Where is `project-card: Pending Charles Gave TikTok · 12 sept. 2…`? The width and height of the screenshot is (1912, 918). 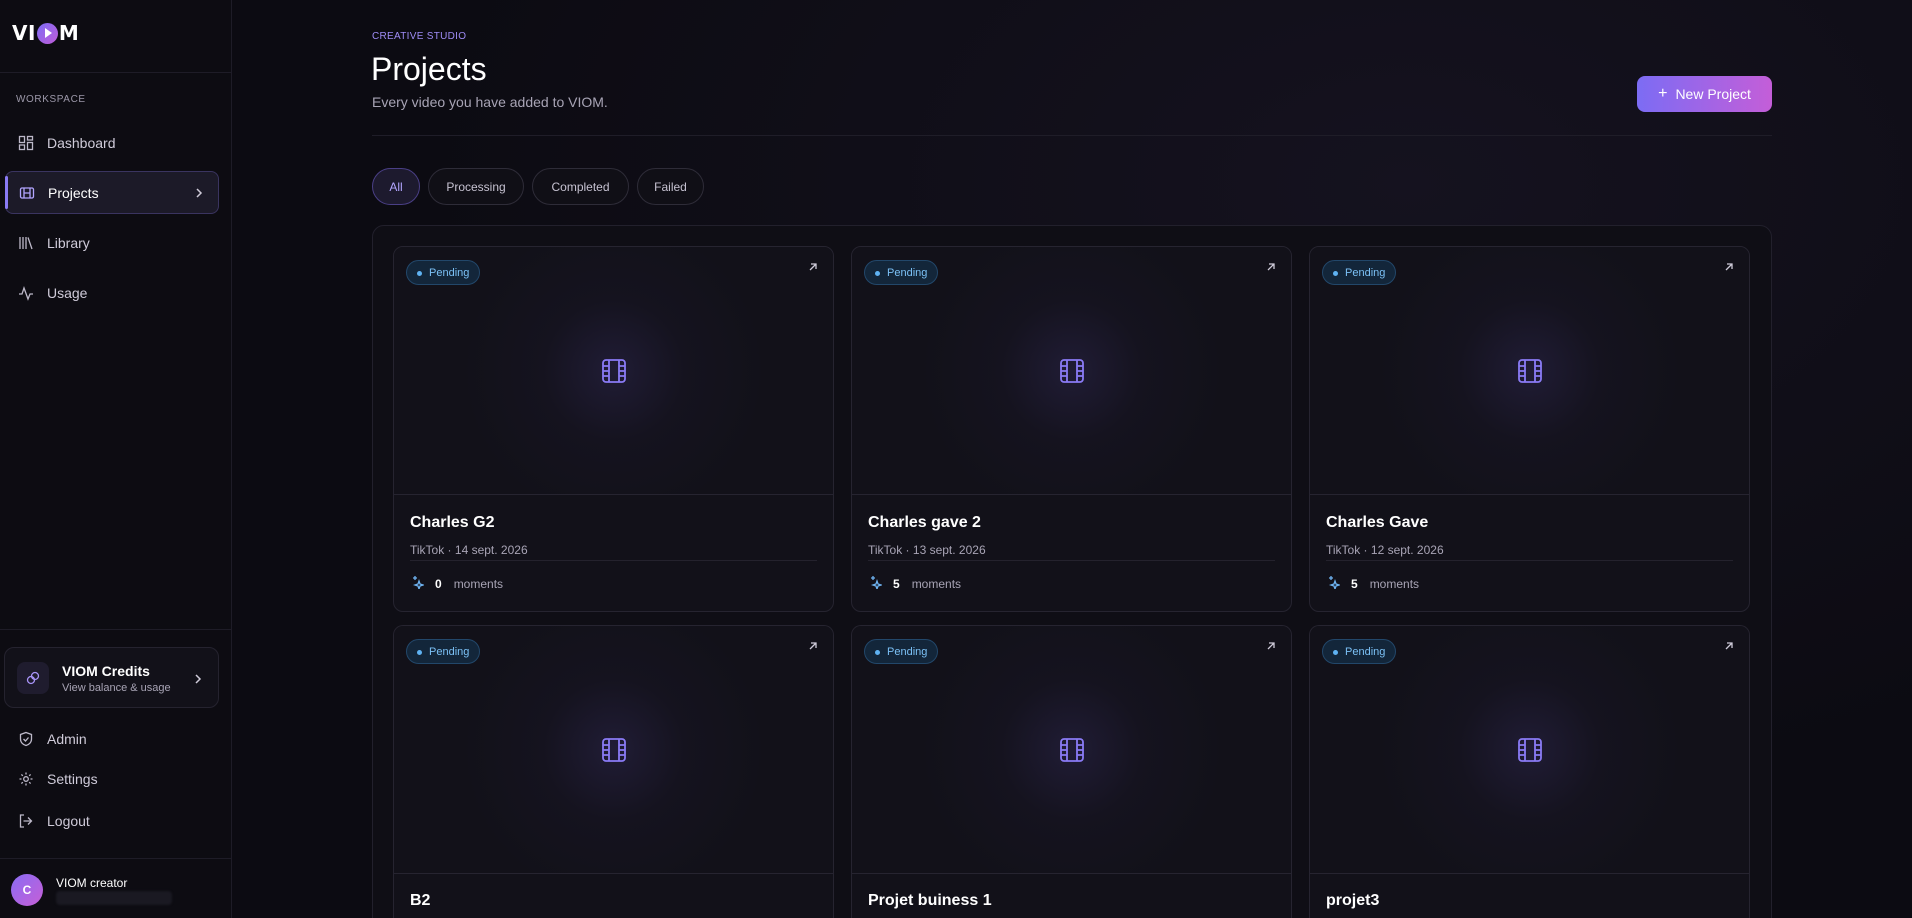 project-card: Pending Charles Gave TikTok · 12 sept. 2… is located at coordinates (1529, 429).